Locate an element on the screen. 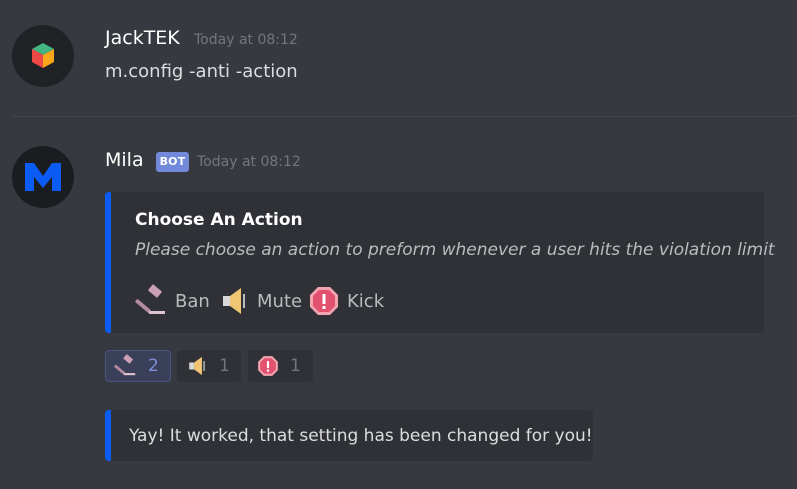 The width and height of the screenshot is (797, 489). reaction-octagonal-sign: 1 is located at coordinates (280, 366).